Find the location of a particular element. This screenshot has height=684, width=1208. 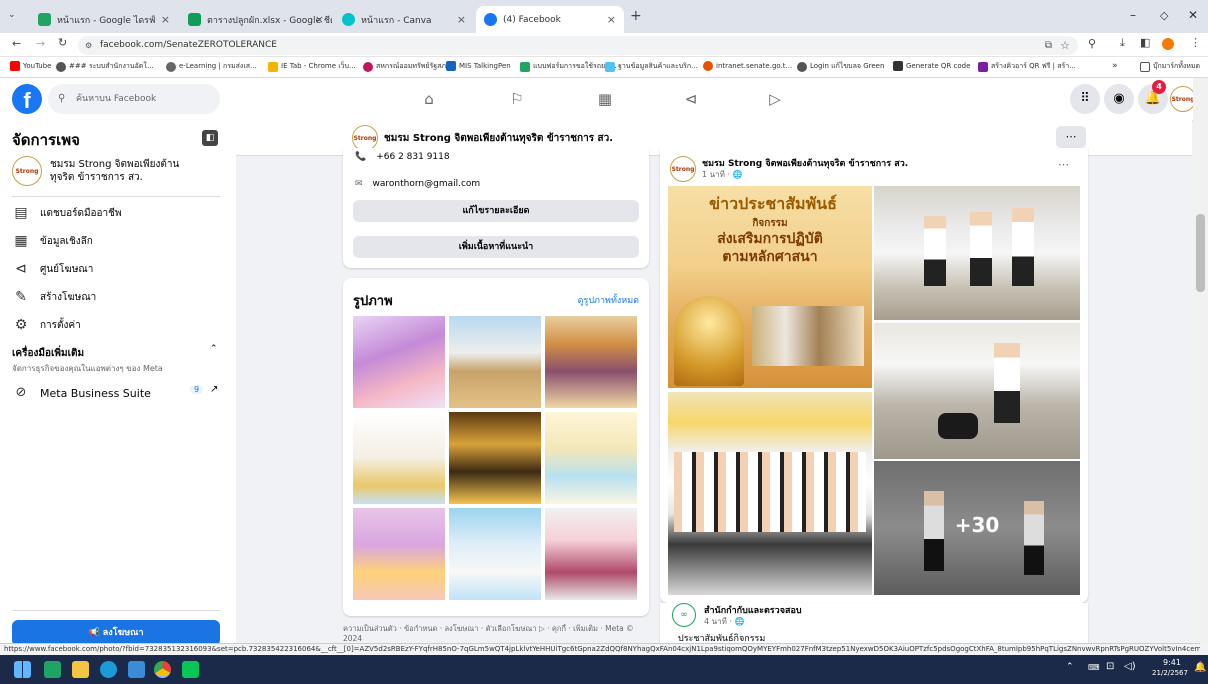

sidebar-item-insights: ▦ ข้อมูลเชิงลึก is located at coordinates (52, 241).